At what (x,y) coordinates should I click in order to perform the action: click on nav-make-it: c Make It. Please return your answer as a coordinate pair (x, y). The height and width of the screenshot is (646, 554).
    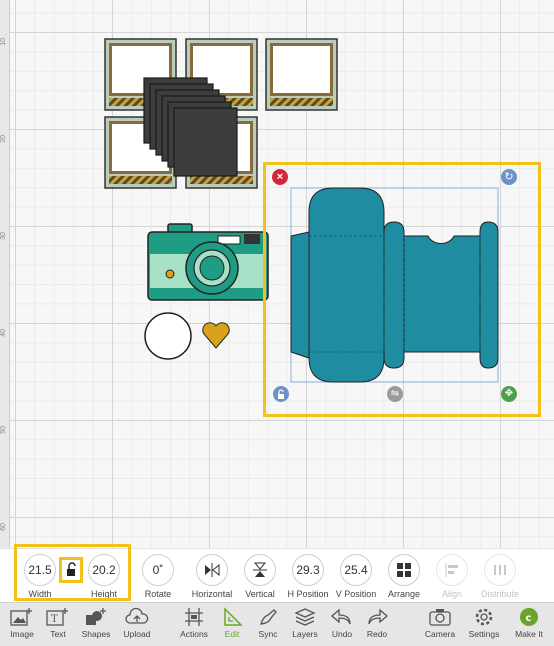
    Looking at the image, I should click on (529, 623).